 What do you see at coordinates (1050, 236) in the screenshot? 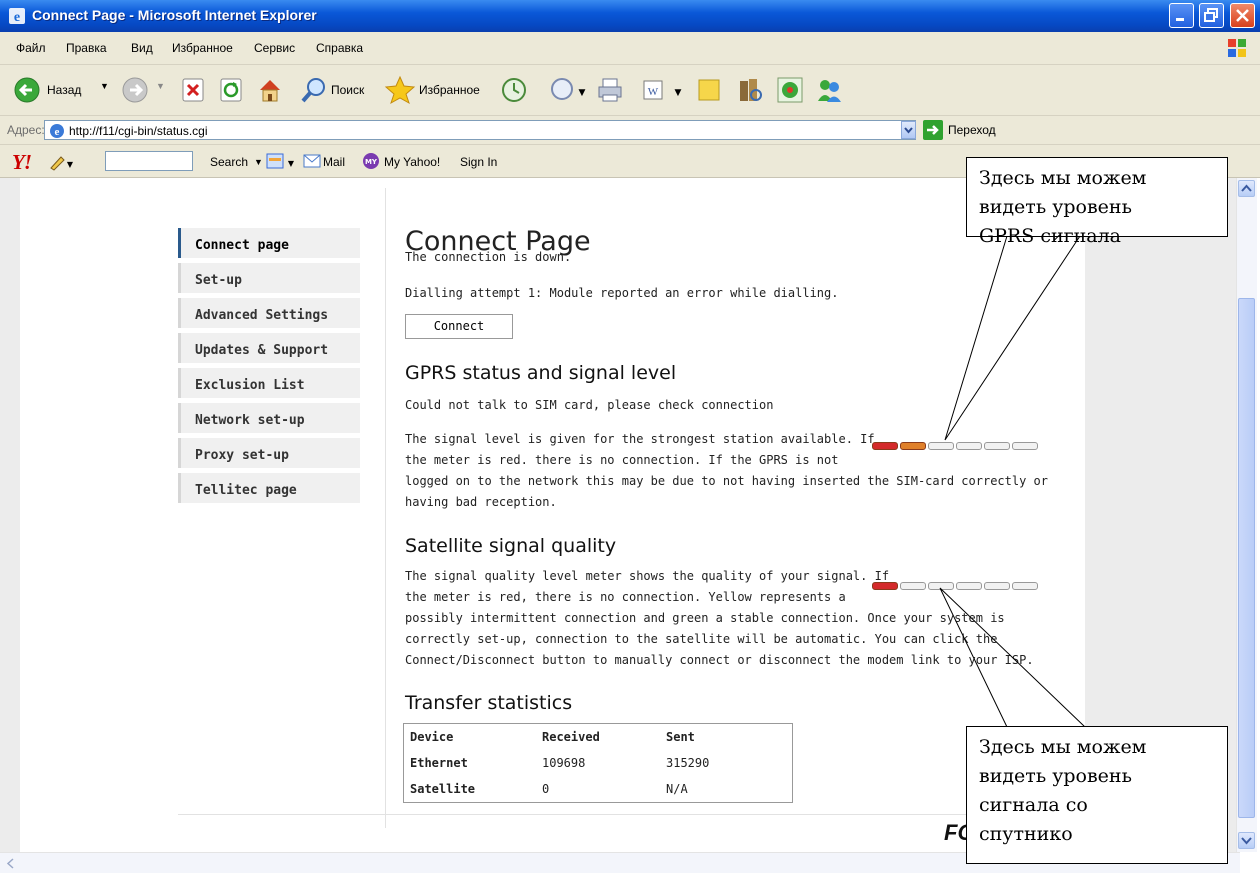
I see `callout-line: GPRS сигнала` at bounding box center [1050, 236].